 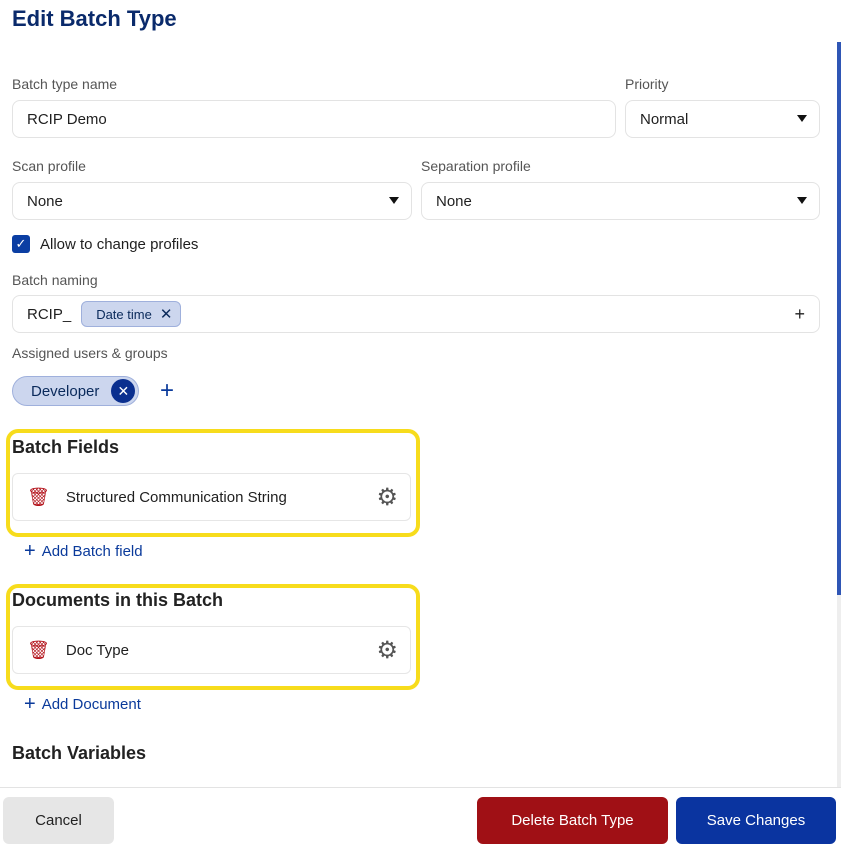 I want to click on assigned-chip-developer: Developer ✕, so click(x=76, y=391).